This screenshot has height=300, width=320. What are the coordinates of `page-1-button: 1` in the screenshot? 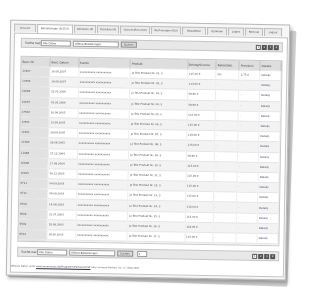 It's located at (258, 47).